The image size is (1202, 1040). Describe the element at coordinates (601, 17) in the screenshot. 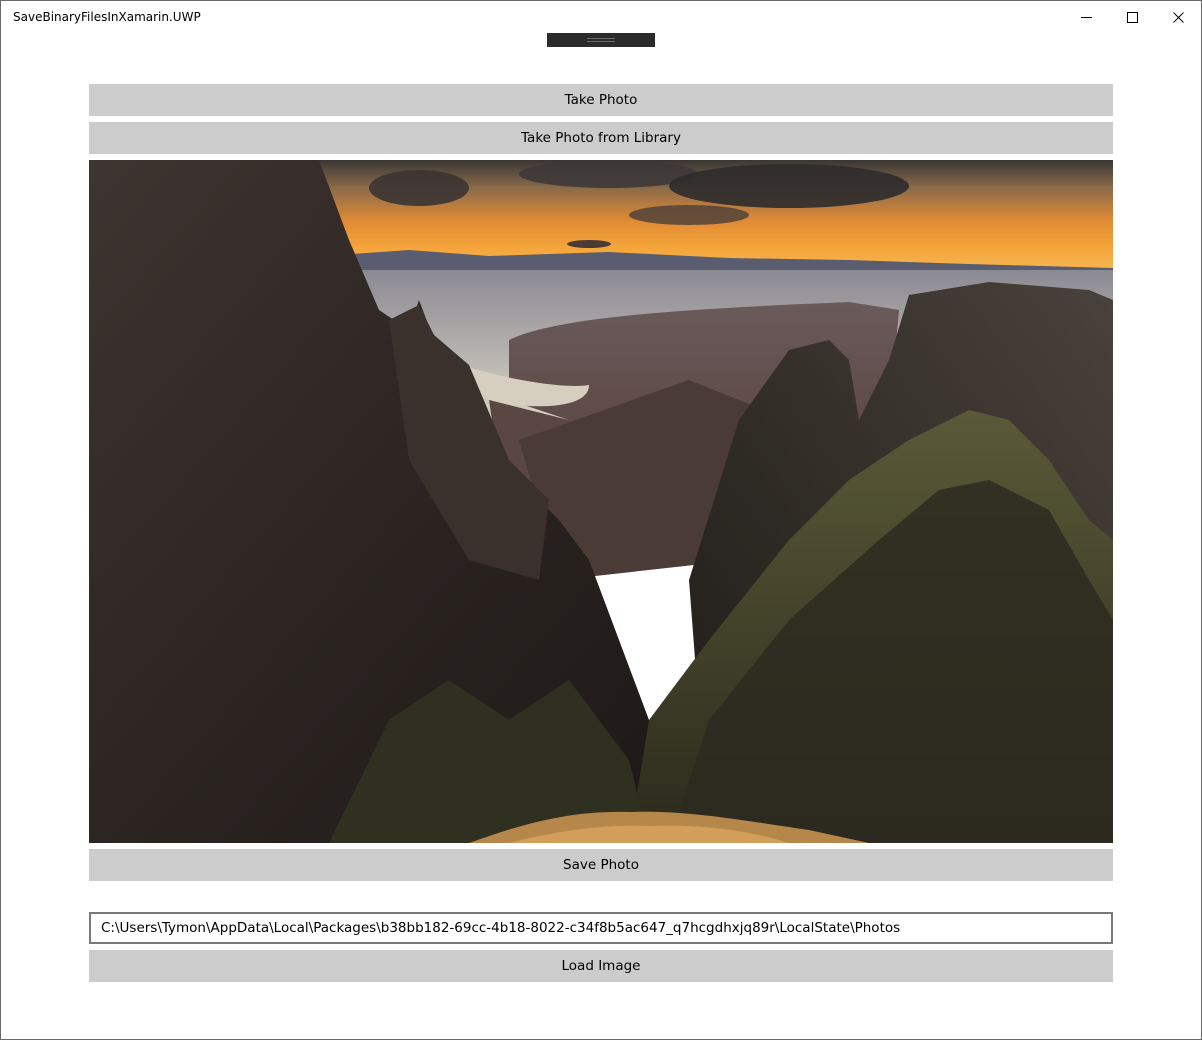

I see `title-bar: SaveBinaryFilesInXamarin.UWP` at that location.